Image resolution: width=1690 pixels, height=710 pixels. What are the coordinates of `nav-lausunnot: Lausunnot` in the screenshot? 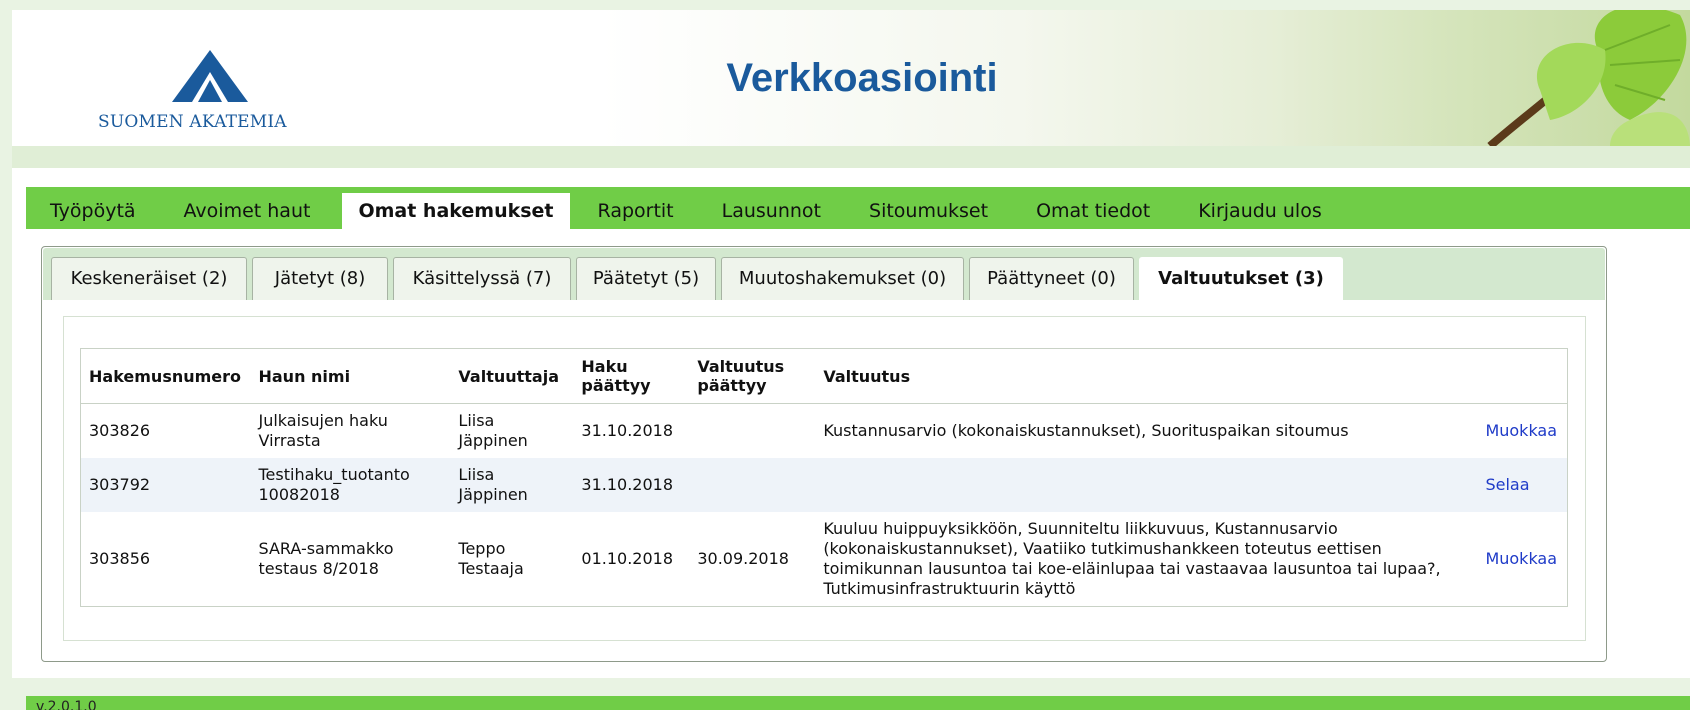 It's located at (771, 211).